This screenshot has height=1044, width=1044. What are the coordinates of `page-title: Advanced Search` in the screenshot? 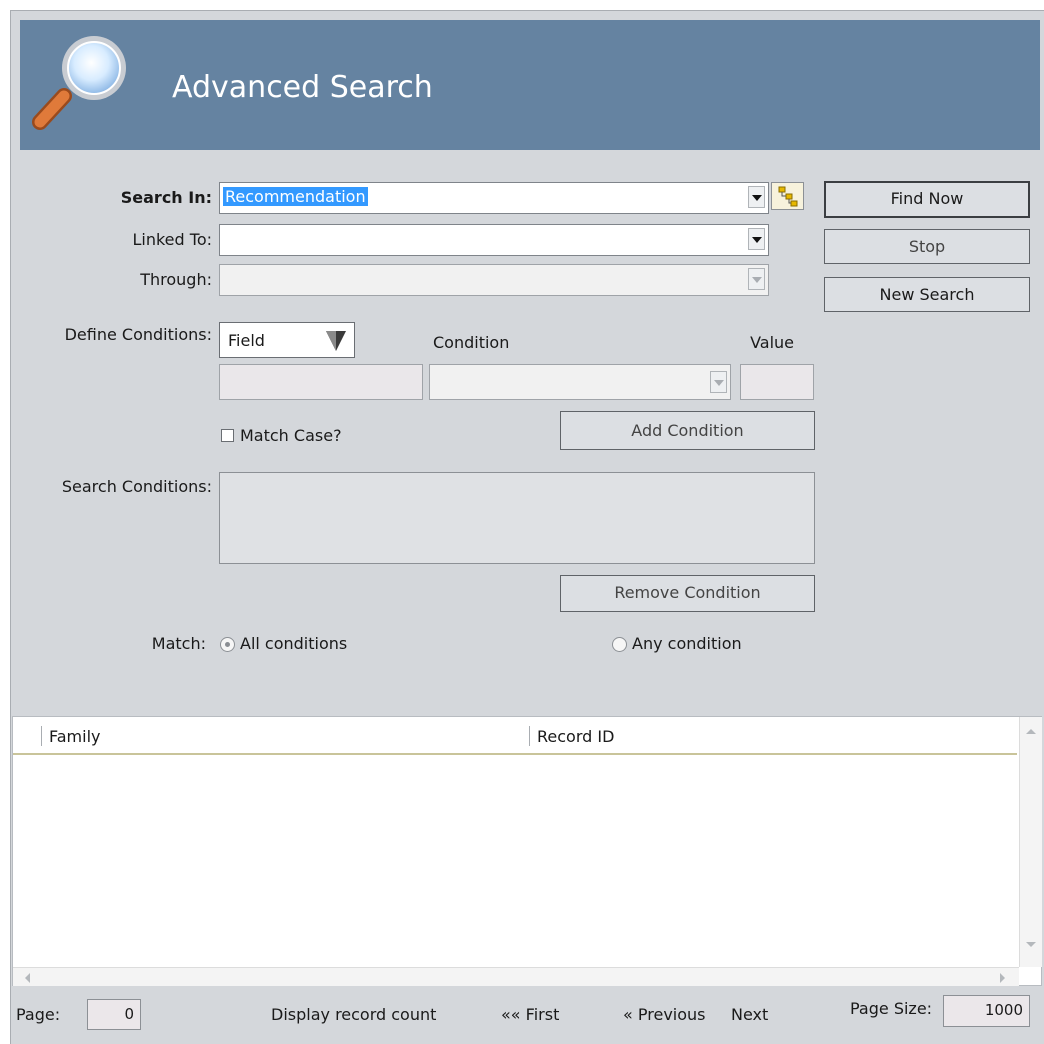 It's located at (302, 87).